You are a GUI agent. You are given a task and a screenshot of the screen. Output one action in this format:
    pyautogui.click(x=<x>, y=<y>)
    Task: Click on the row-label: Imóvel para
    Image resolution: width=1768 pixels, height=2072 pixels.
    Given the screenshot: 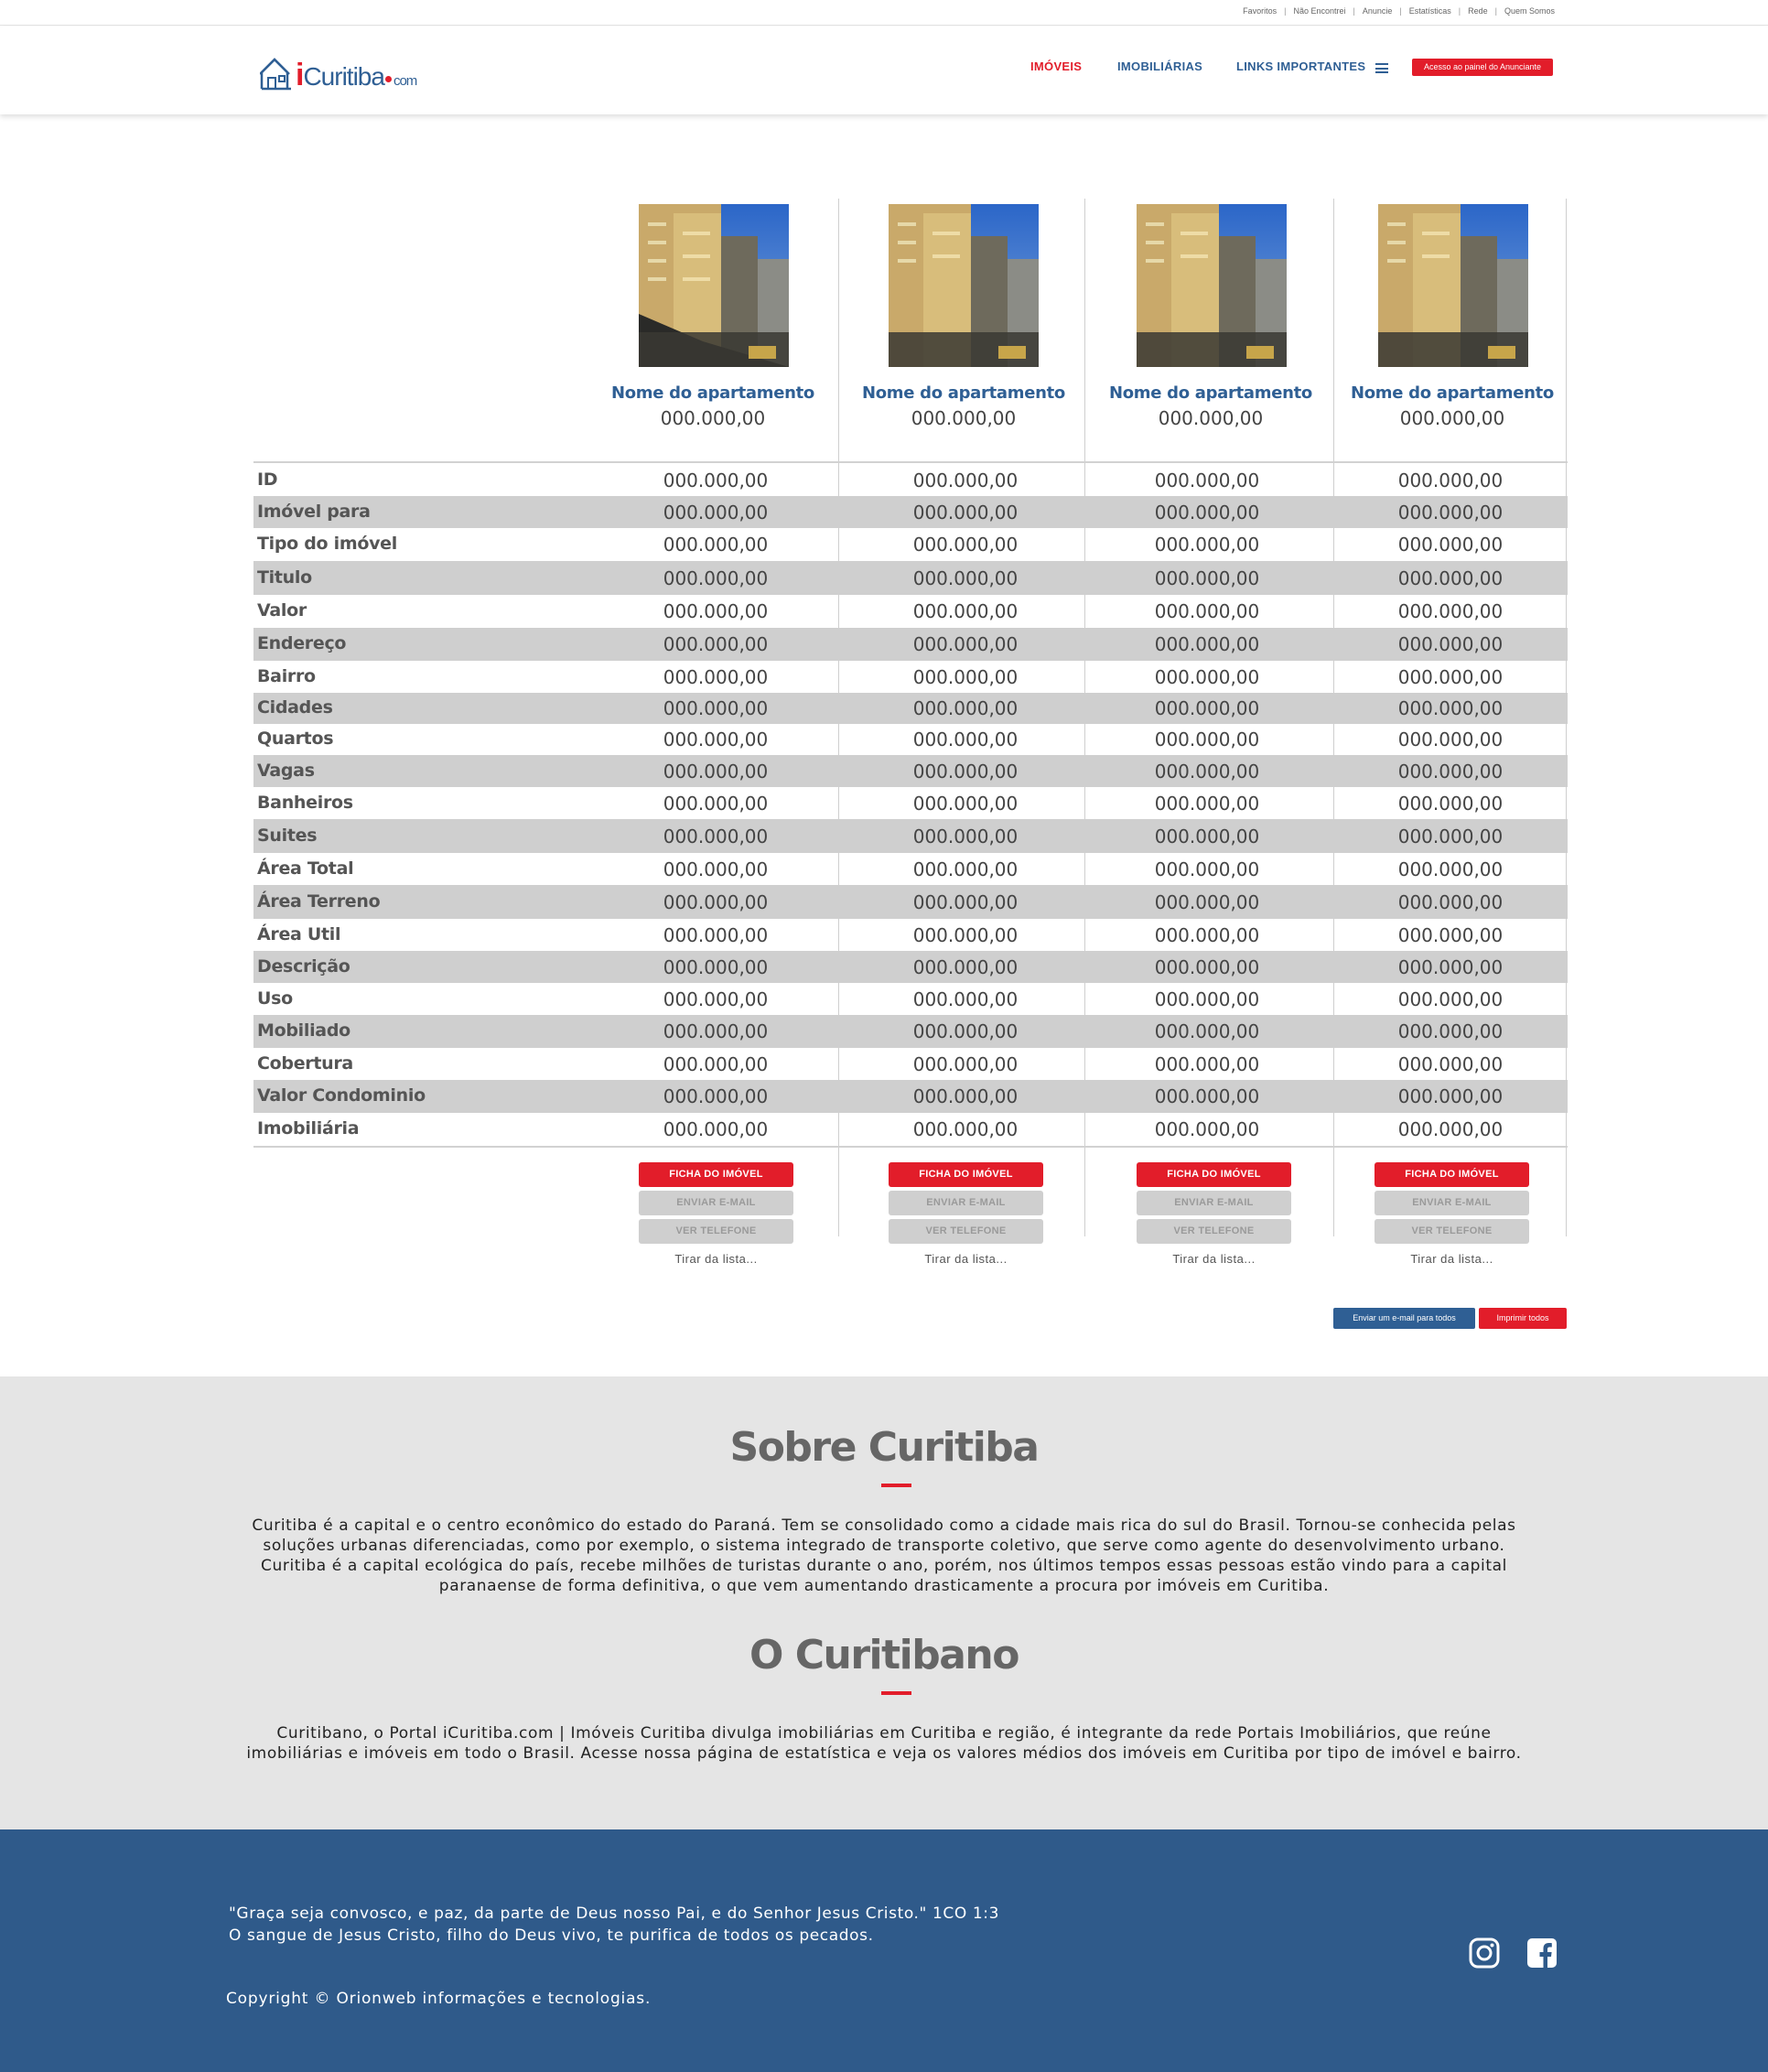 What is the action you would take?
    pyautogui.click(x=314, y=511)
    